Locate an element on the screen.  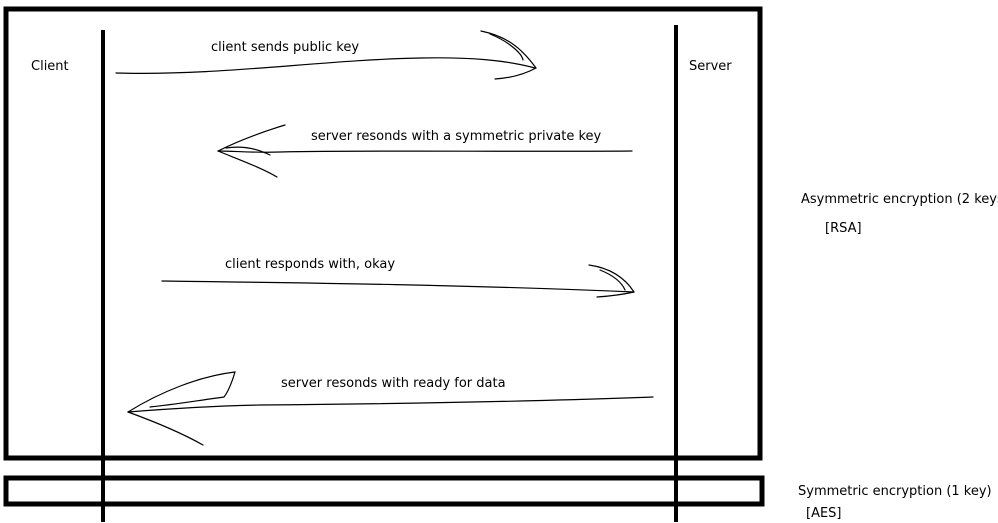
aes-label: [AES] is located at coordinates (824, 513).